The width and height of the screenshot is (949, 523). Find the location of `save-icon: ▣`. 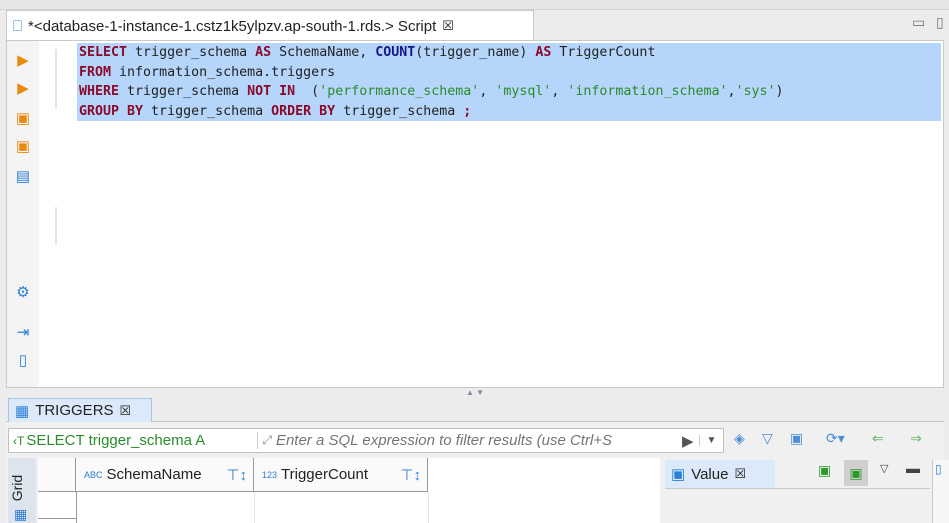

save-icon: ▣ is located at coordinates (824, 470).